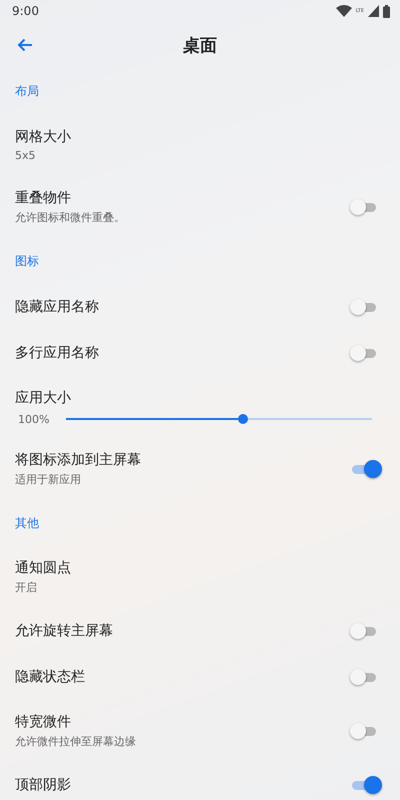 This screenshot has width=400, height=800. Describe the element at coordinates (25, 11) in the screenshot. I see `status-time: 9:00` at that location.